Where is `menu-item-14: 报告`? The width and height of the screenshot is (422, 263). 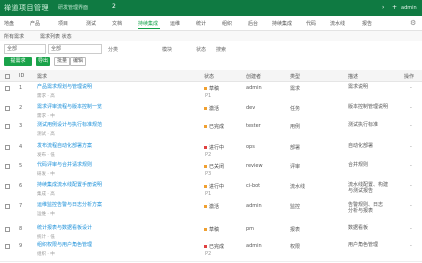
menu-item-14: 报告 is located at coordinates (367, 23).